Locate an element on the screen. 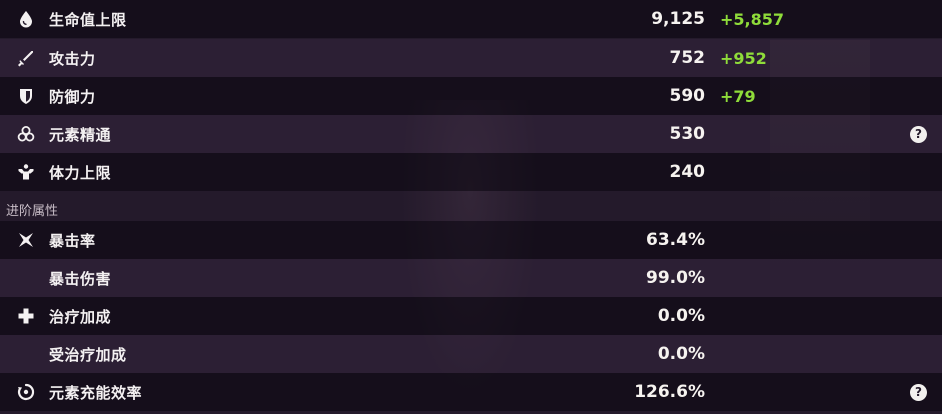 The image size is (942, 414). stat-label: 暴击伤害 is located at coordinates (80, 278).